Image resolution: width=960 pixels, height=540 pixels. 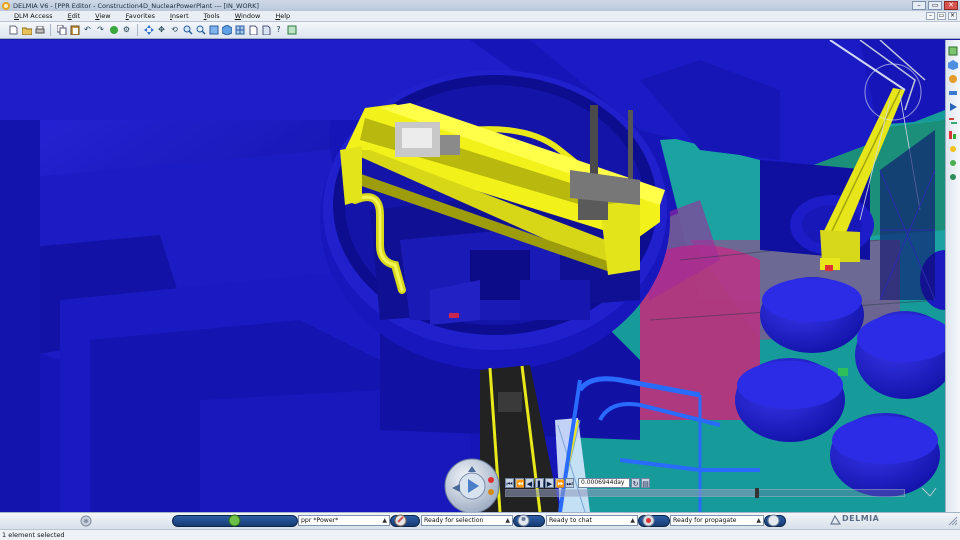 What do you see at coordinates (179, 16) in the screenshot?
I see `menu-insert: Insert` at bounding box center [179, 16].